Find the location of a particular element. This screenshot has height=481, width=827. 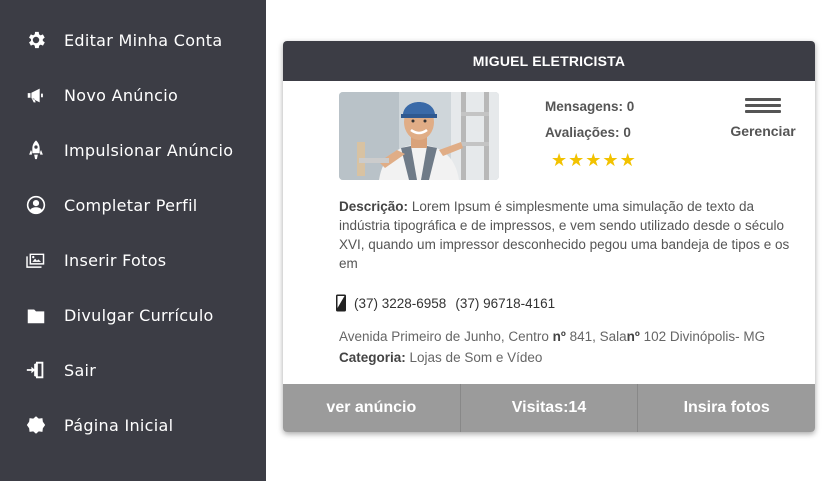

card-footer: ver anúncio Visitas:14 Insira fotos is located at coordinates (549, 408).